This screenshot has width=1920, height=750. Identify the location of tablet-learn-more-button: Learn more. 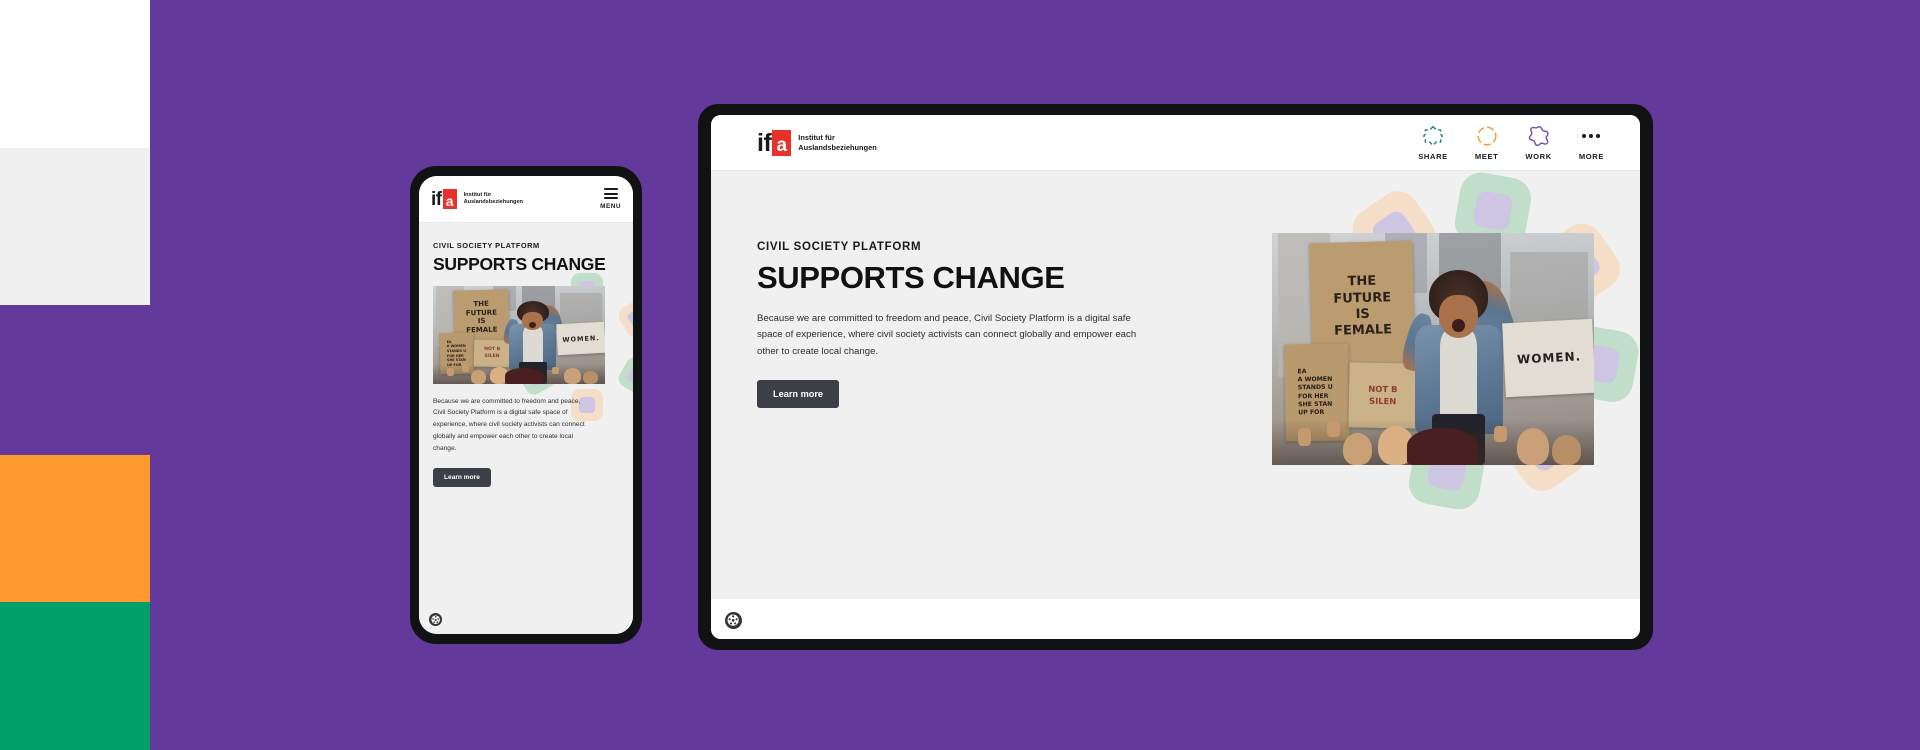
(798, 394).